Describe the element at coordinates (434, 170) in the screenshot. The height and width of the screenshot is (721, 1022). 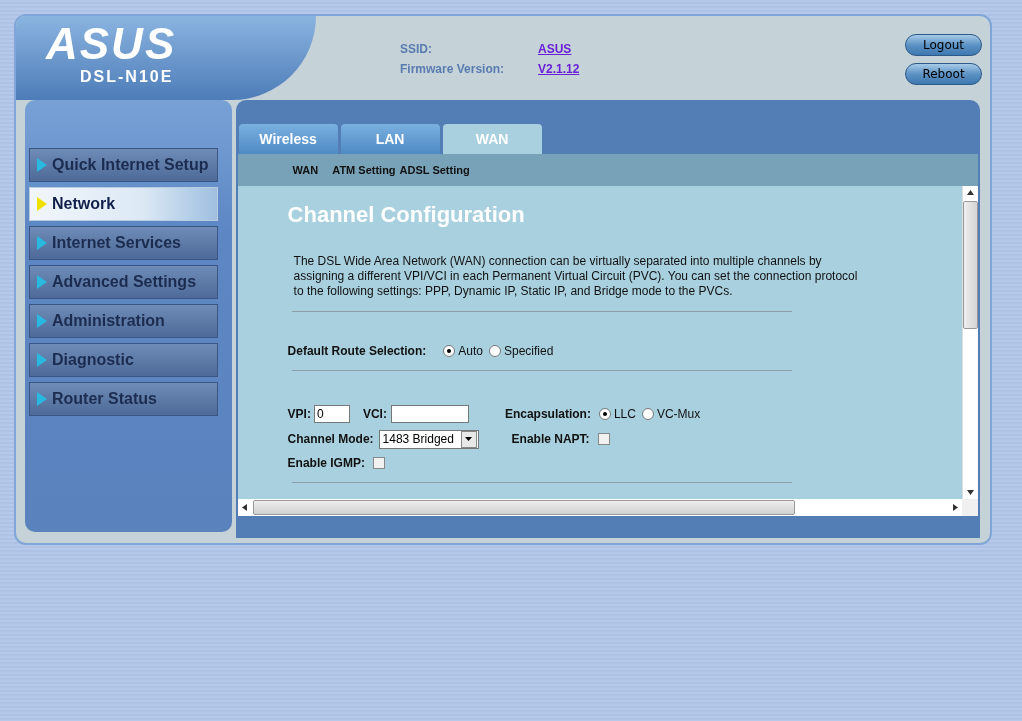
I see `subtab-link: ADSL Setting` at that location.